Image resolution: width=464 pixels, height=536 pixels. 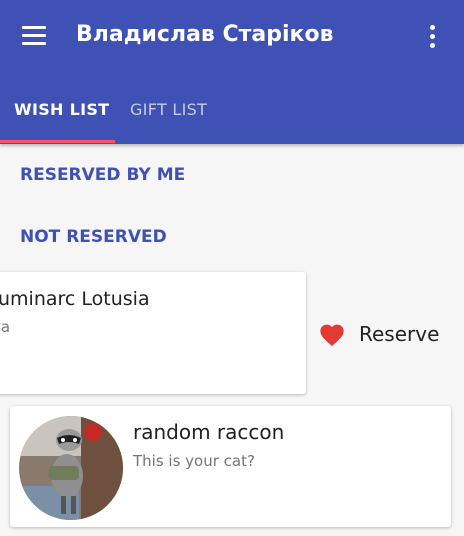 I want to click on tab-bar: WISH LIST GIFT LIST, so click(x=232, y=108).